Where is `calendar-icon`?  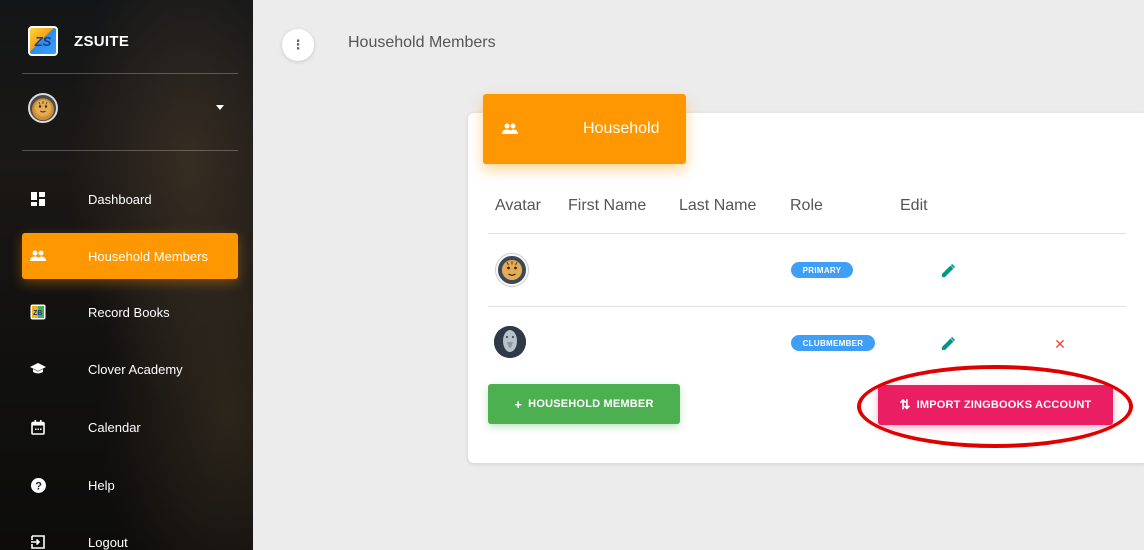
calendar-icon is located at coordinates (38, 427).